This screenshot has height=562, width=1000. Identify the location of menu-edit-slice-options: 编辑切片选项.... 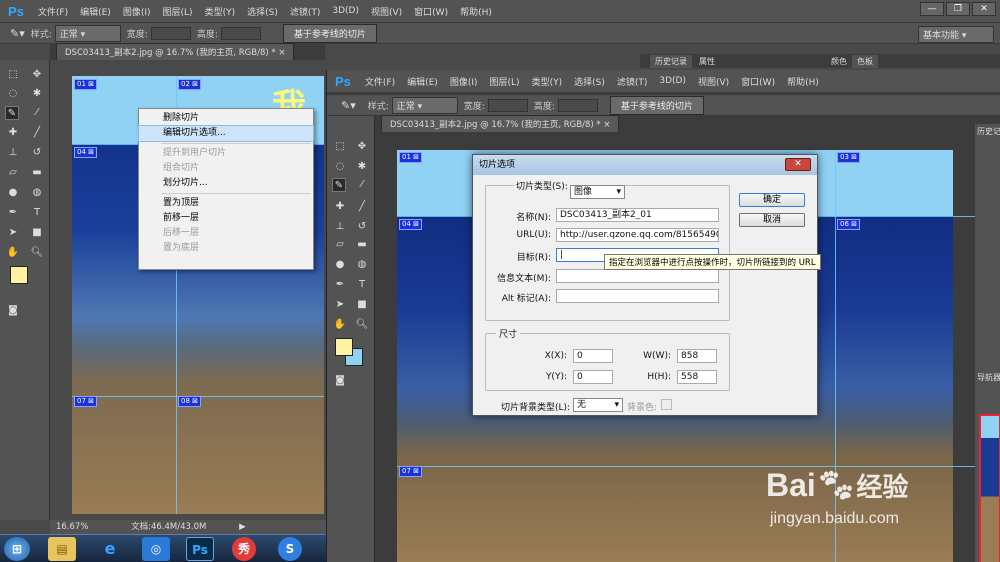
(226, 133).